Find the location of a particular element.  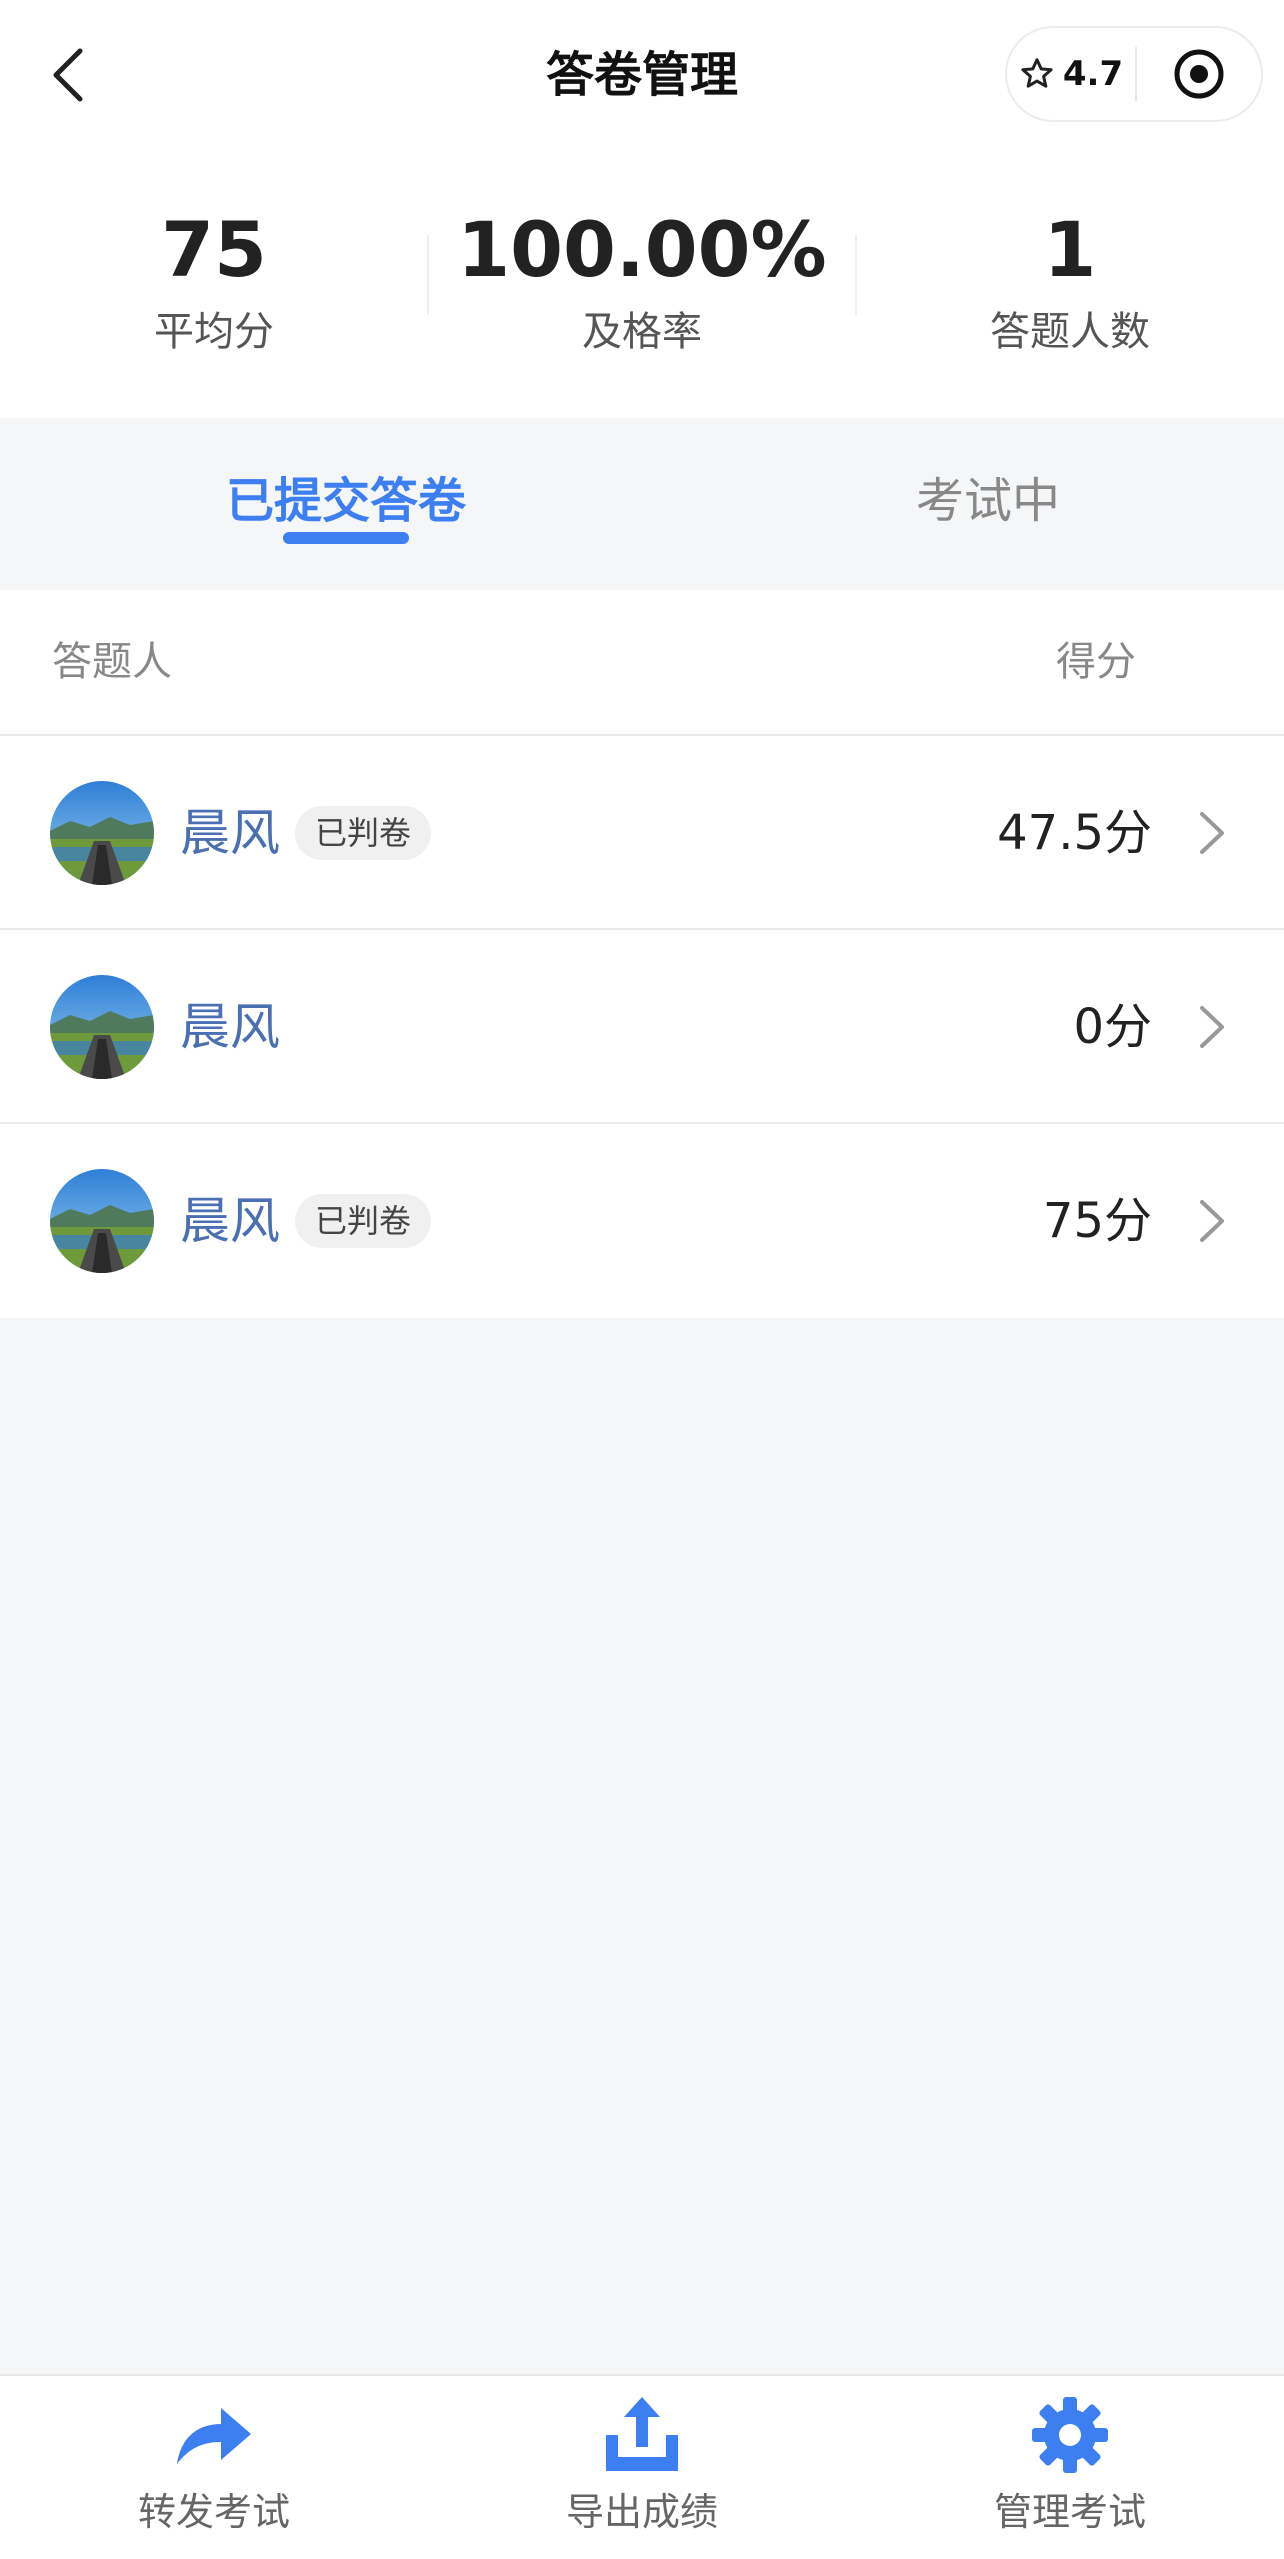

rating-button: 4.7 is located at coordinates (1071, 74).